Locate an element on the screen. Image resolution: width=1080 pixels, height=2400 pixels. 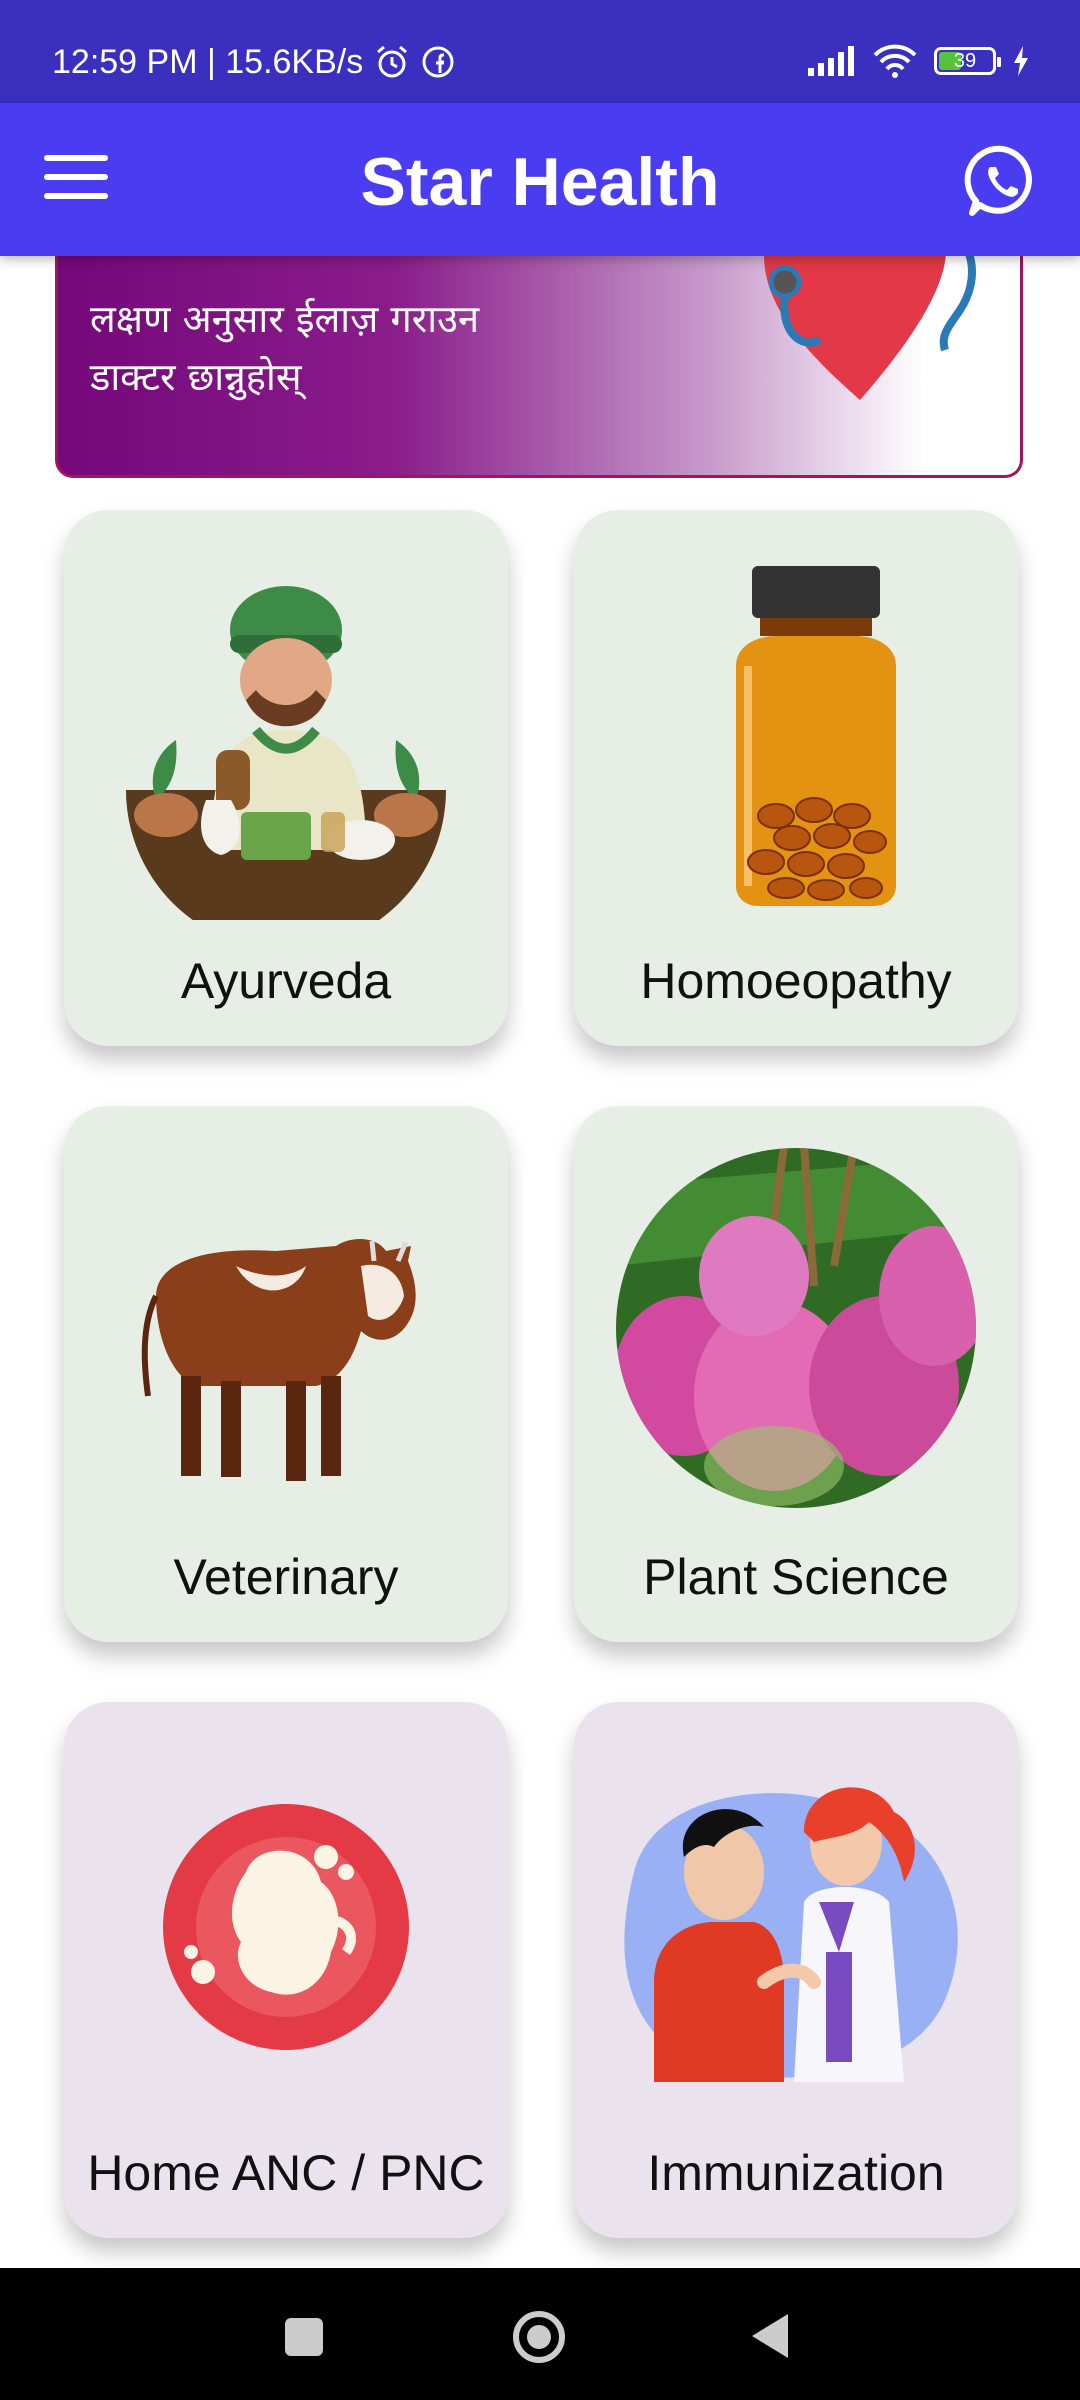
banner-line-2: डाक्टर छान्नुहोस् is located at coordinates (196, 377).